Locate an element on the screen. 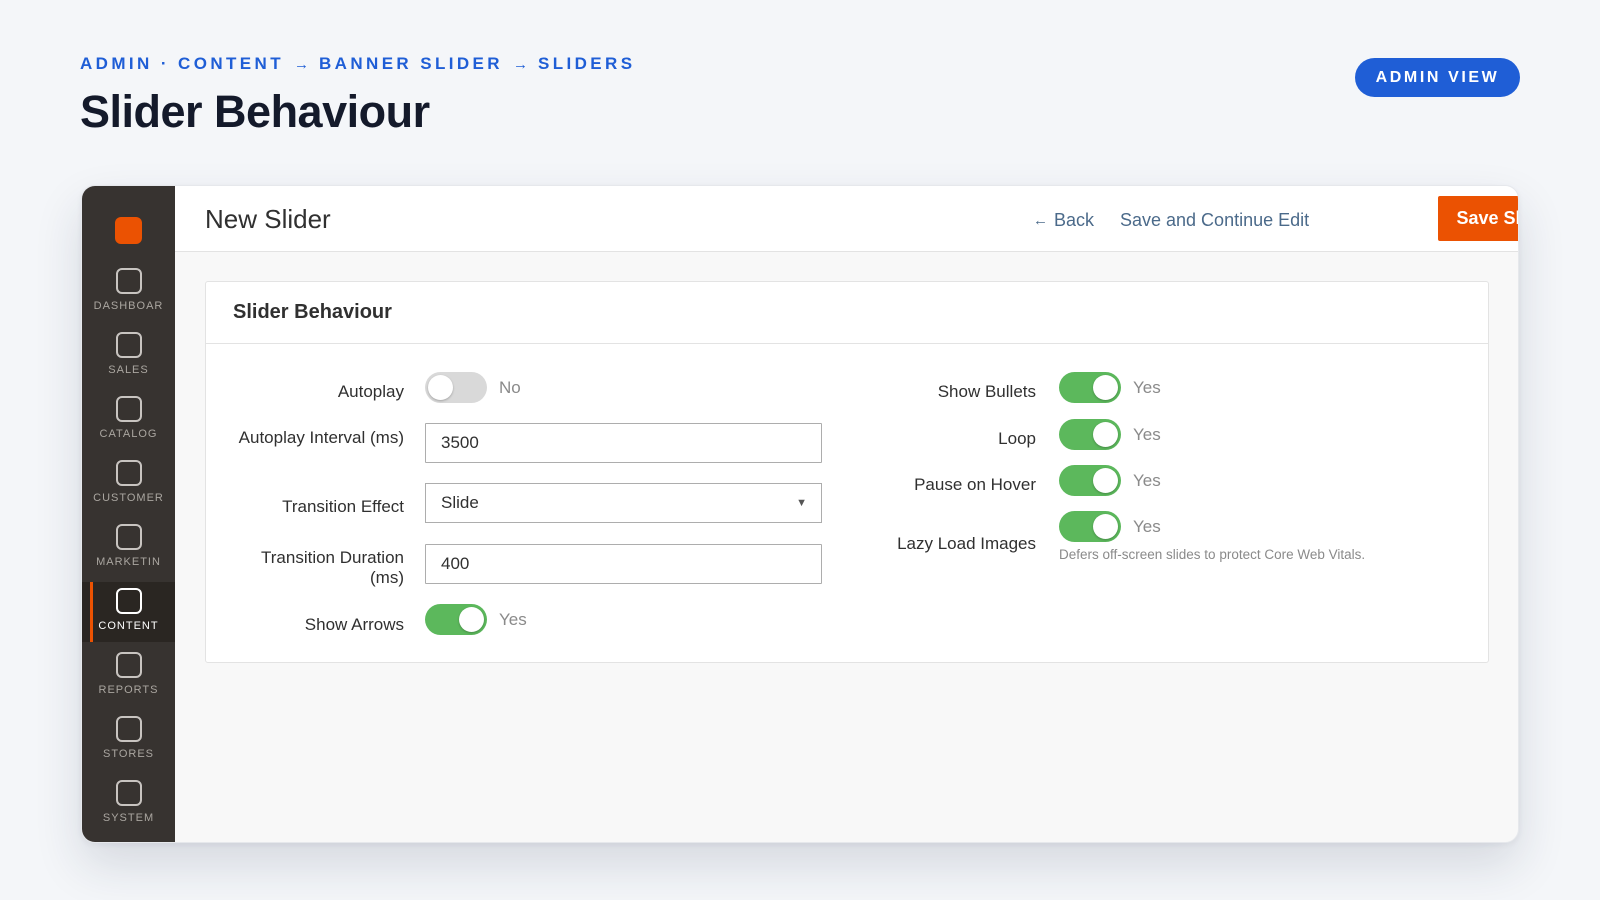 The width and height of the screenshot is (1600, 900). page-title: Slider Behaviour is located at coordinates (255, 111).